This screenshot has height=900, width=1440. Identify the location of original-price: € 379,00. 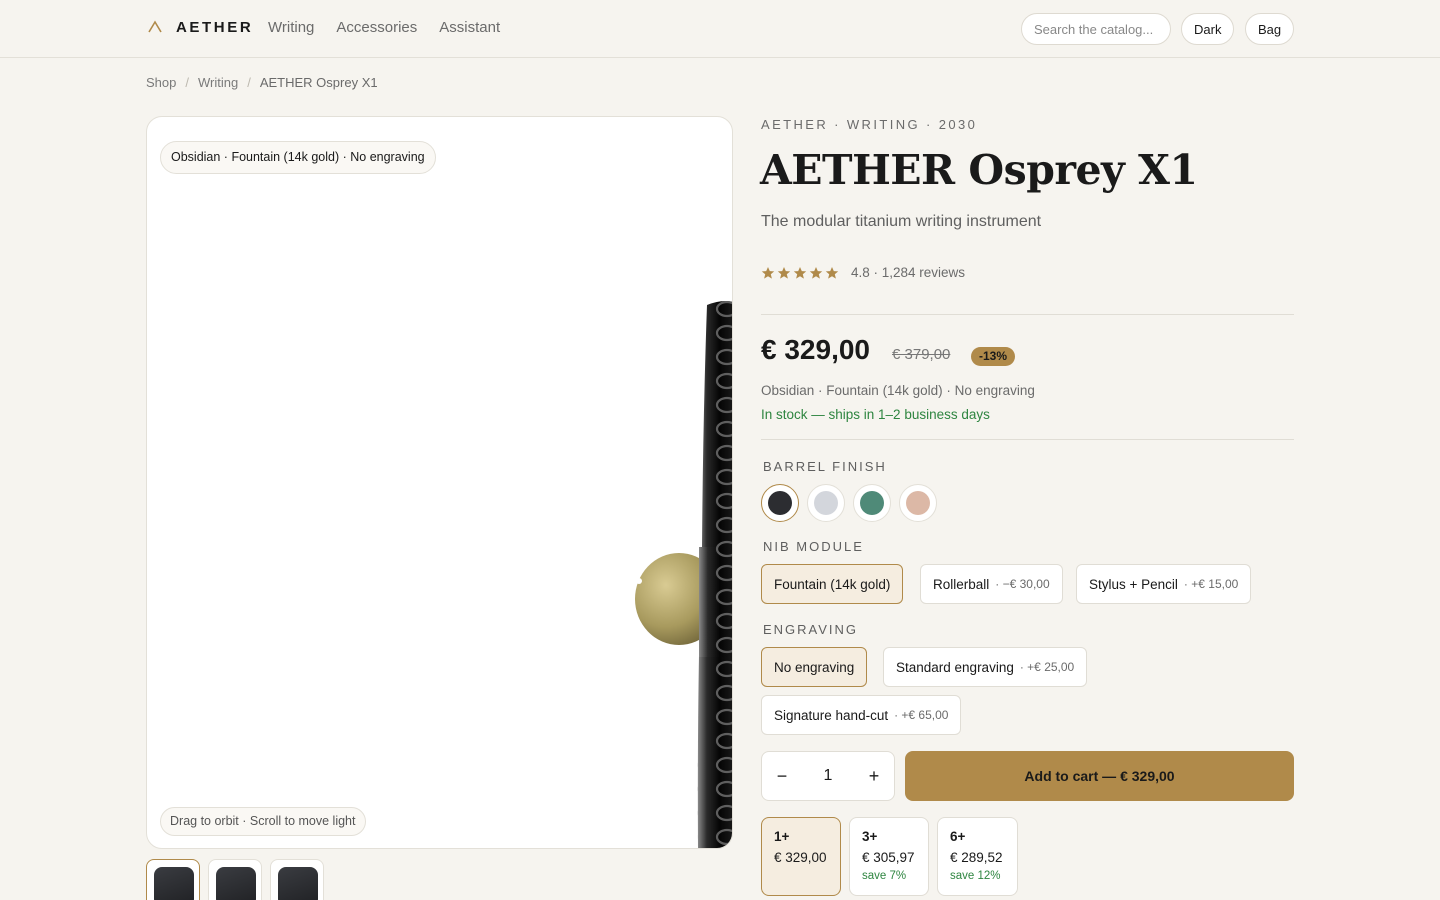
(921, 354).